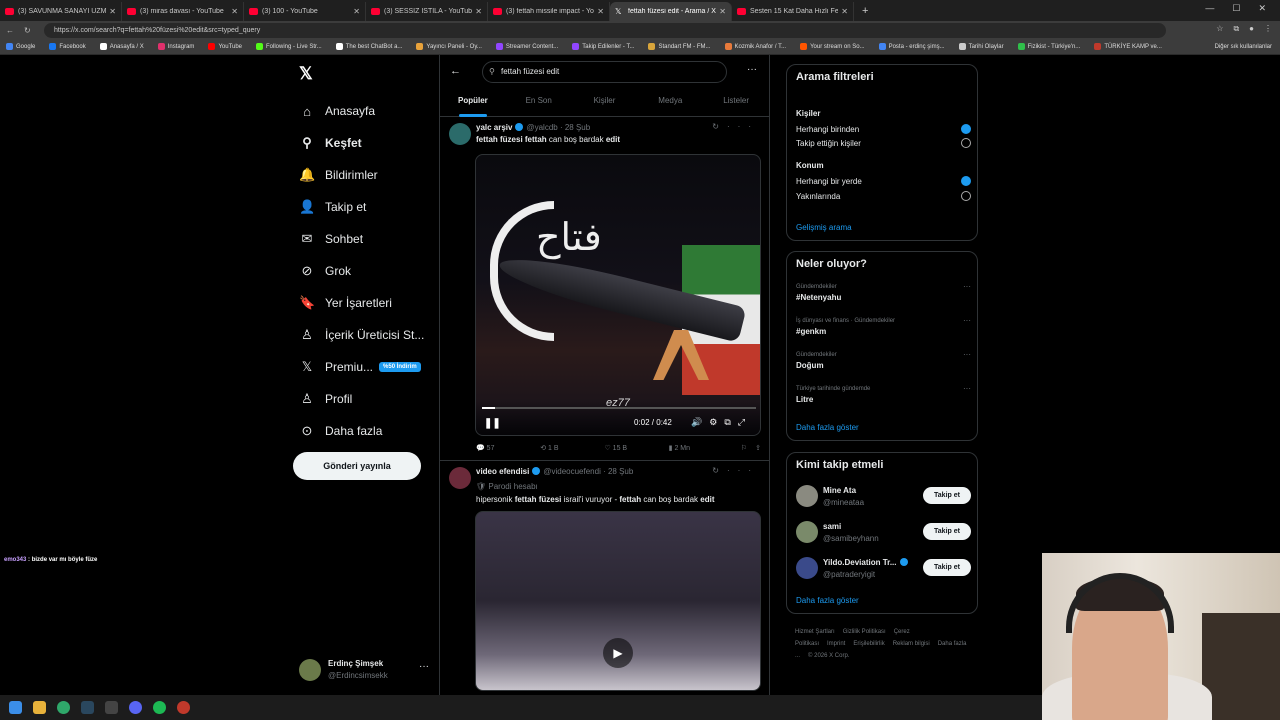  I want to click on bookmark-item: Tarihi Olaylar, so click(981, 47).